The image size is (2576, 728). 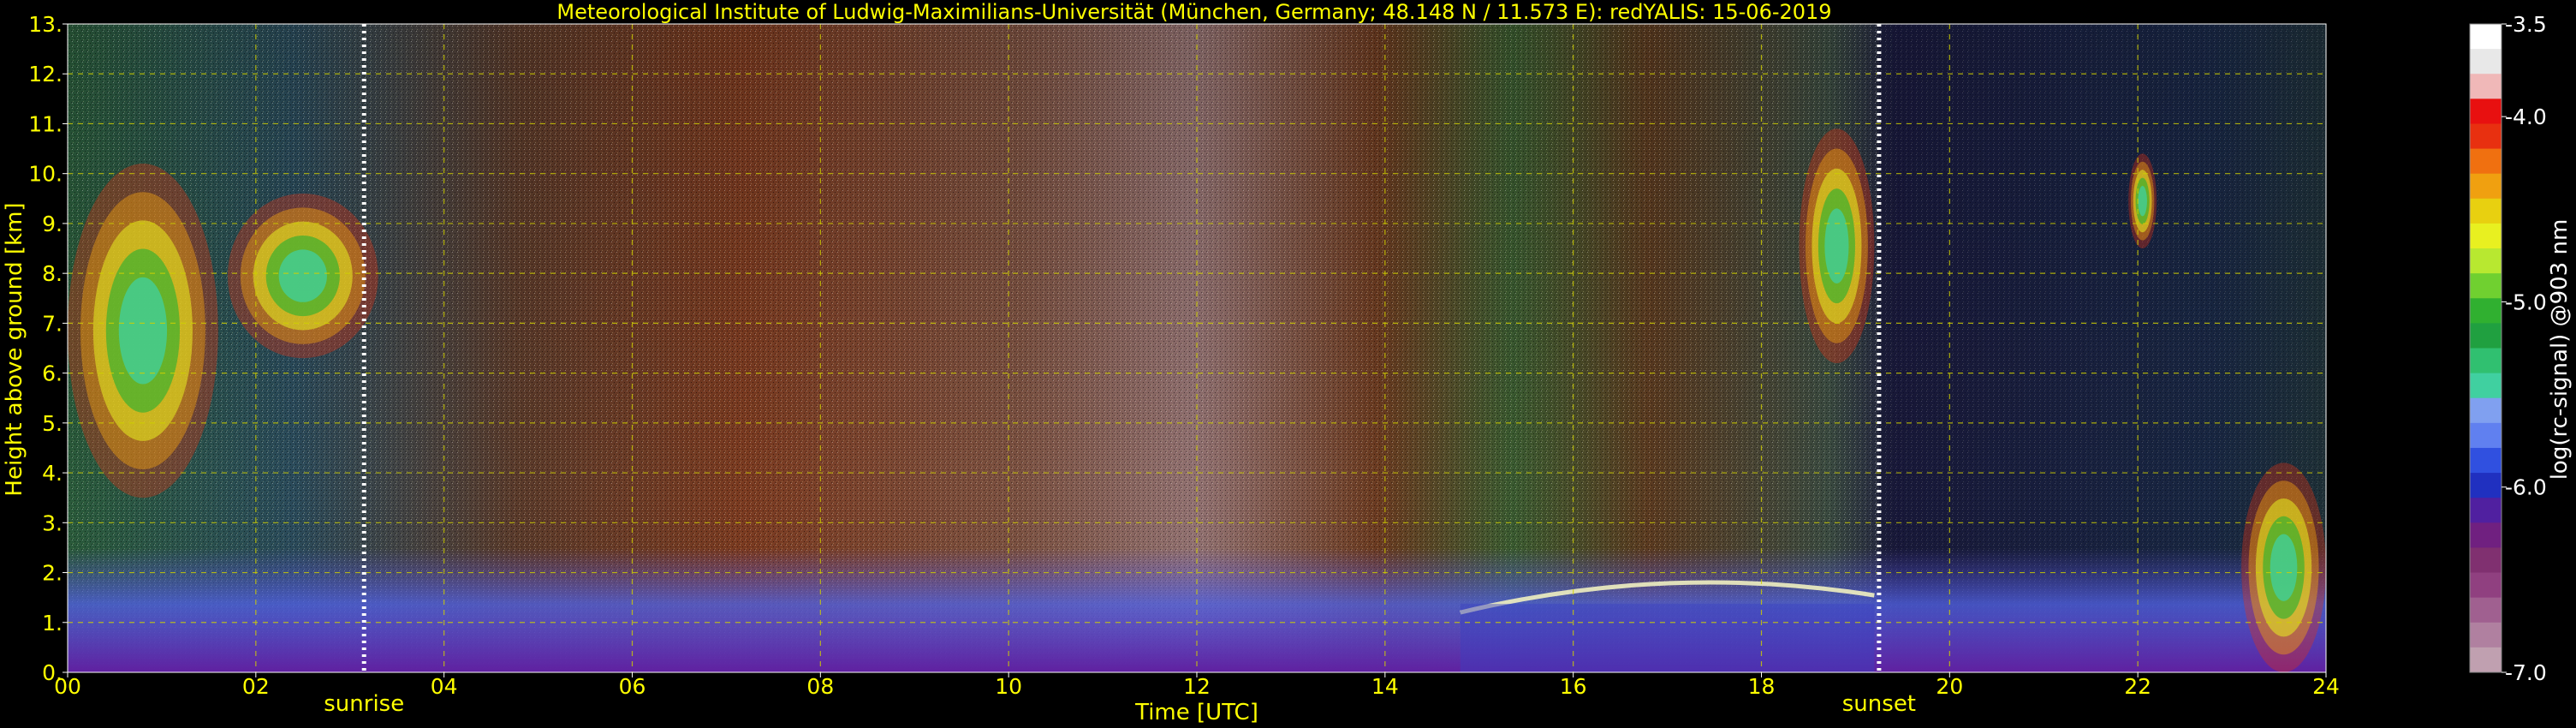 I want to click on x-tick-label: 20, so click(x=1949, y=686).